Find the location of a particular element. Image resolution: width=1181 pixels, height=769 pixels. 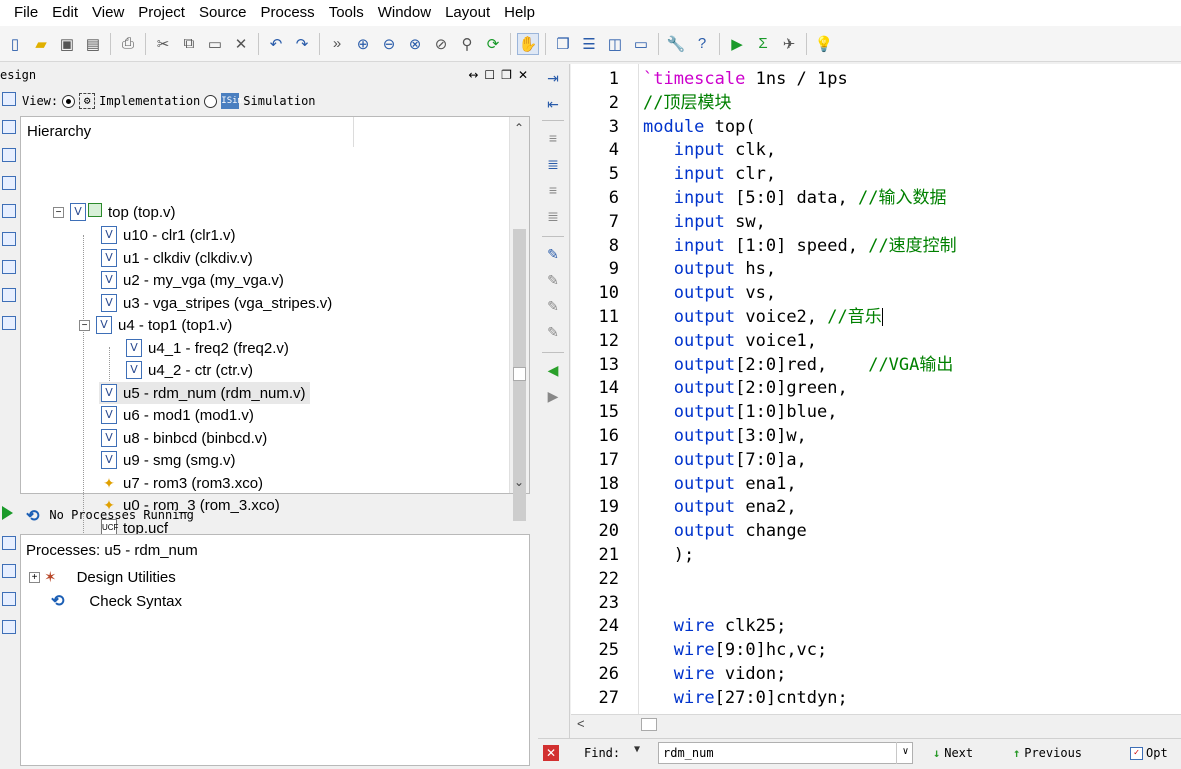

sigma-icon: Σ is located at coordinates (763, 44).